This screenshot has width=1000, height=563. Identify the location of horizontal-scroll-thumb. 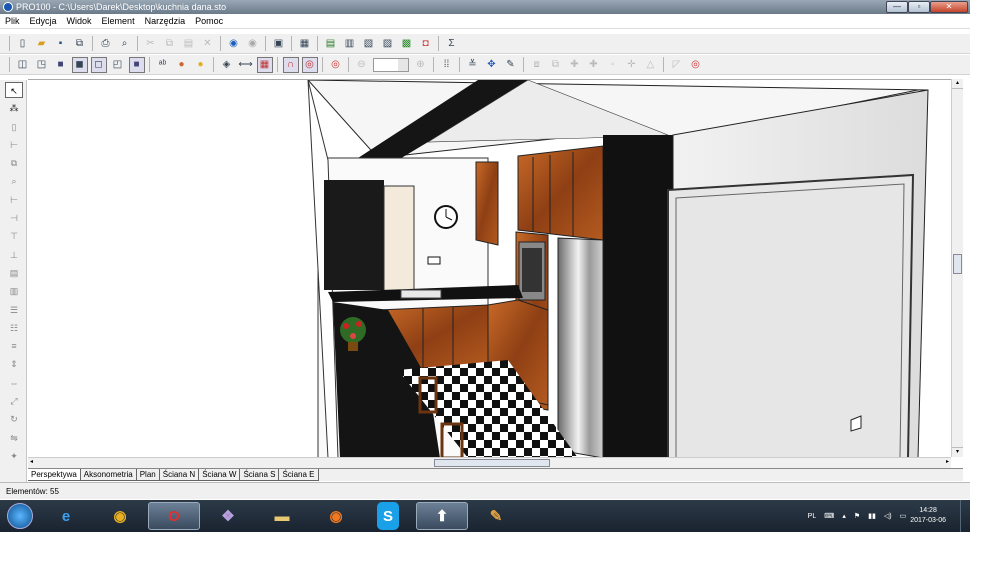
(492, 463).